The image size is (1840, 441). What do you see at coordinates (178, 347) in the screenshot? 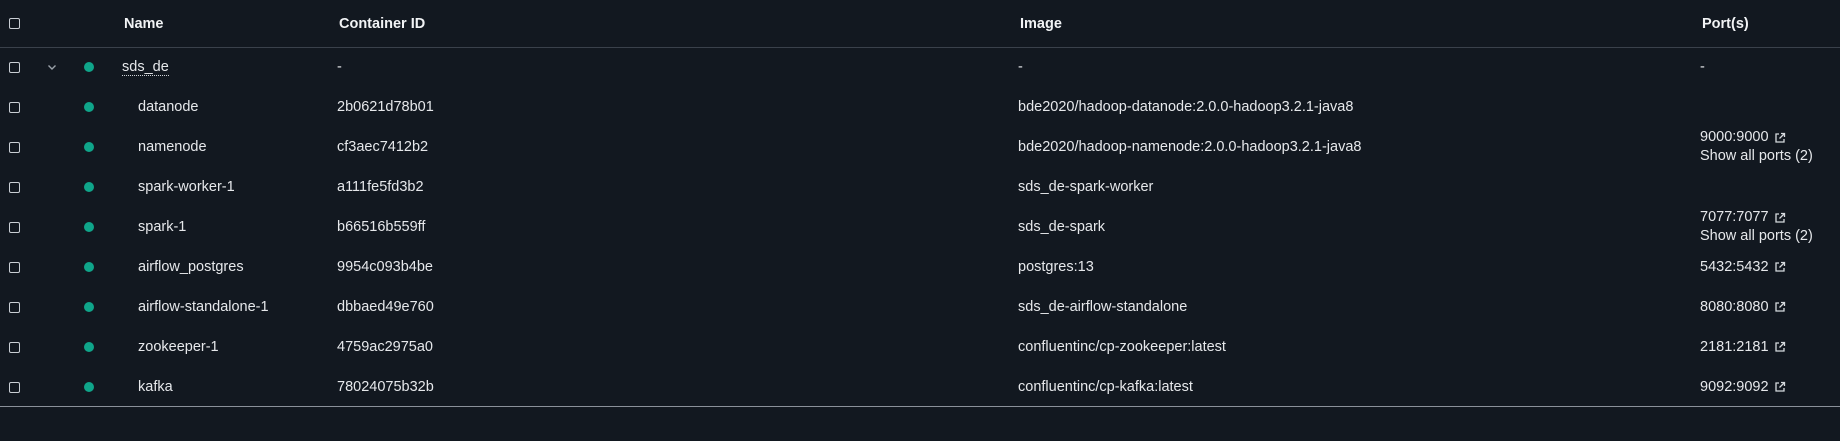
I see `container-name: zookeeper-1` at bounding box center [178, 347].